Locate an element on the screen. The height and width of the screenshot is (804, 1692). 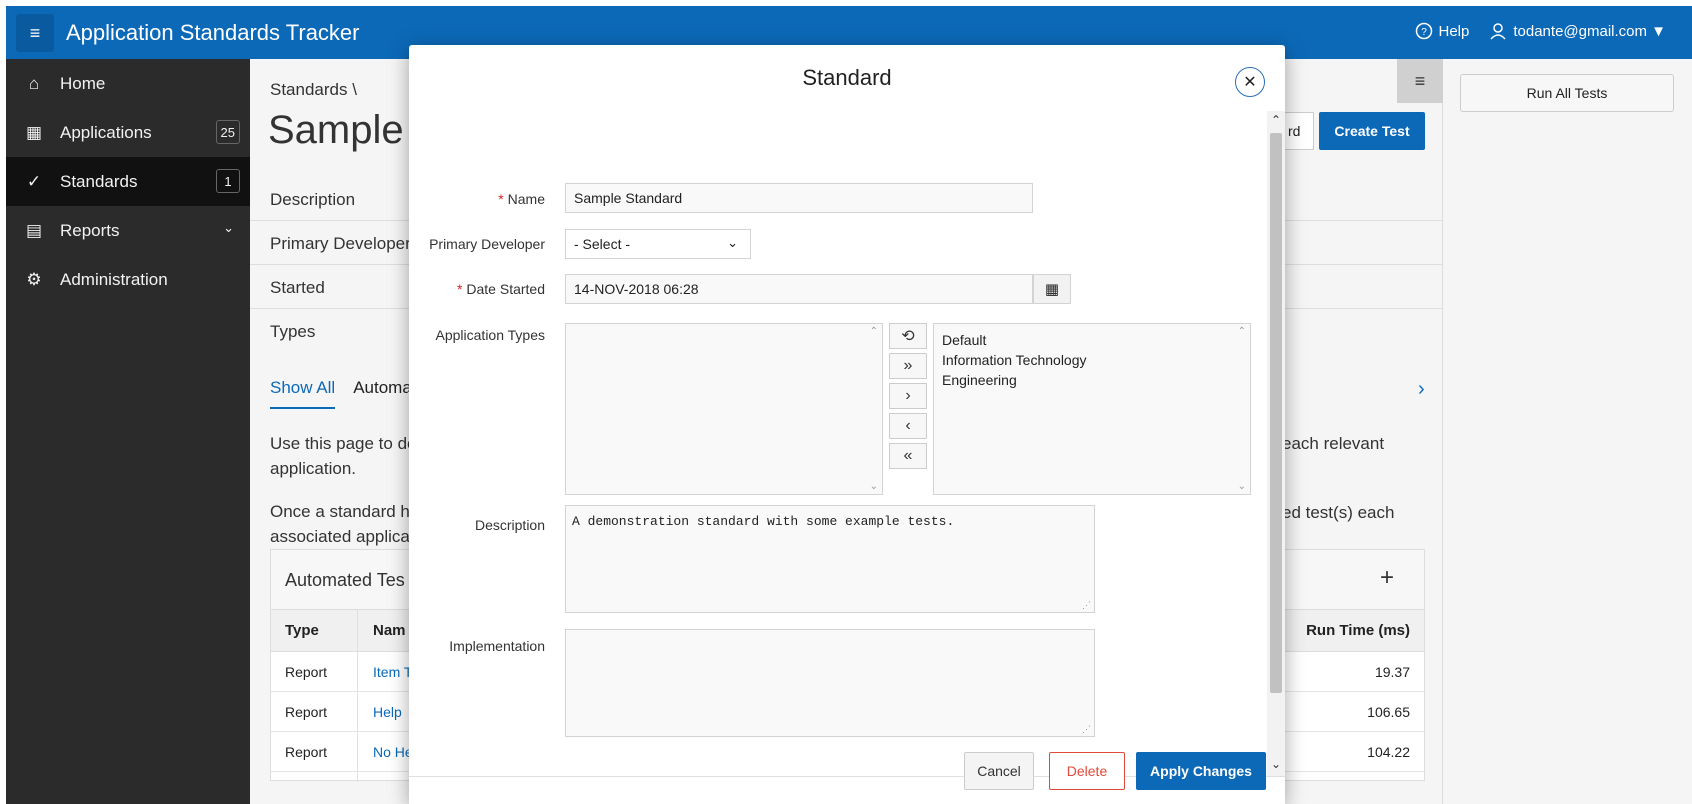
close-button: ✕ is located at coordinates (1250, 82).